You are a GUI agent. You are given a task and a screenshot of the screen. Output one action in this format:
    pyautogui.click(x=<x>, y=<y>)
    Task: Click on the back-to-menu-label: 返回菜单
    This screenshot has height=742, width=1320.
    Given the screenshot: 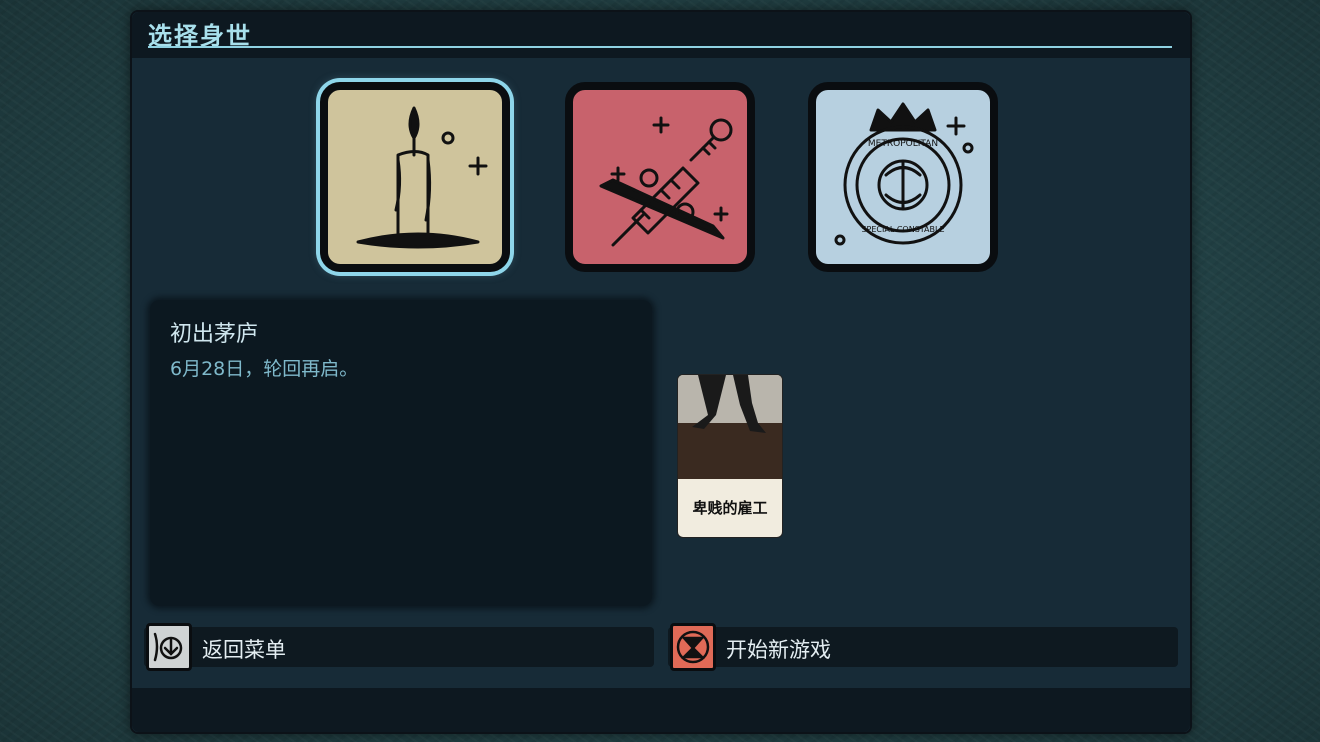 What is the action you would take?
    pyautogui.click(x=244, y=650)
    